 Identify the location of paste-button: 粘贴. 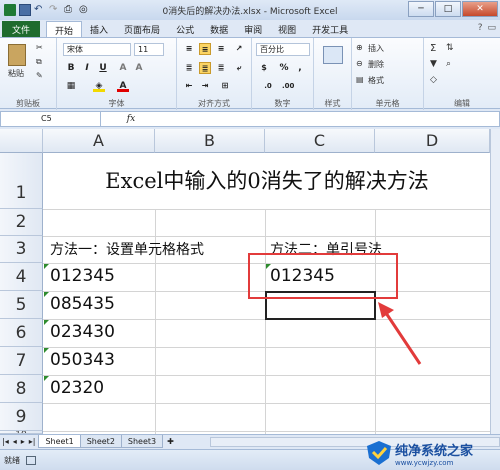
(16, 73).